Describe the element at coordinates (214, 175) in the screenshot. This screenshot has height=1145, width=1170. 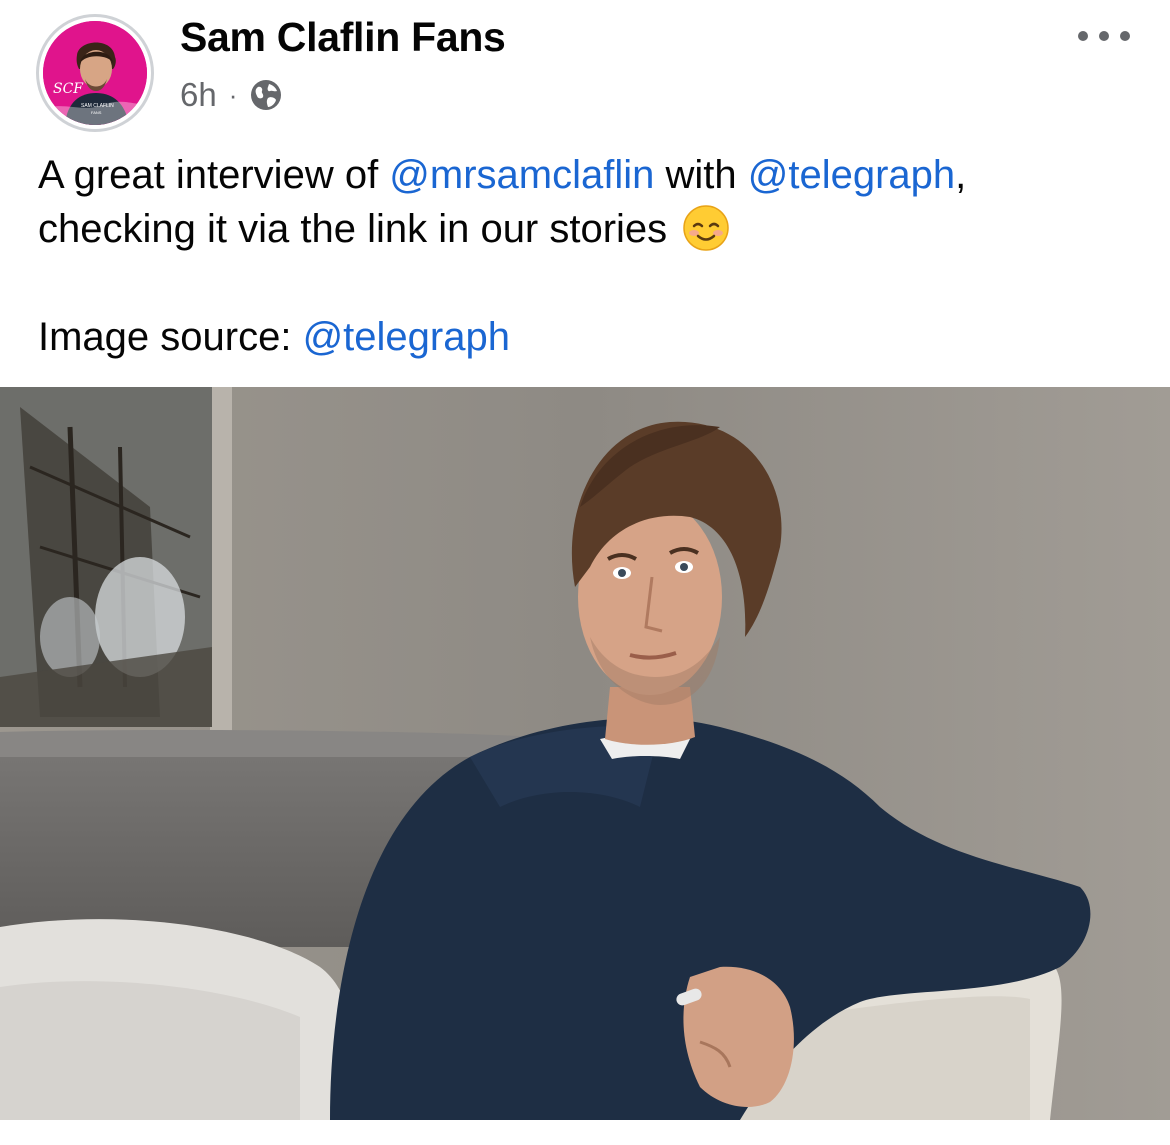
I see `text-fragment: A great interview of` at that location.